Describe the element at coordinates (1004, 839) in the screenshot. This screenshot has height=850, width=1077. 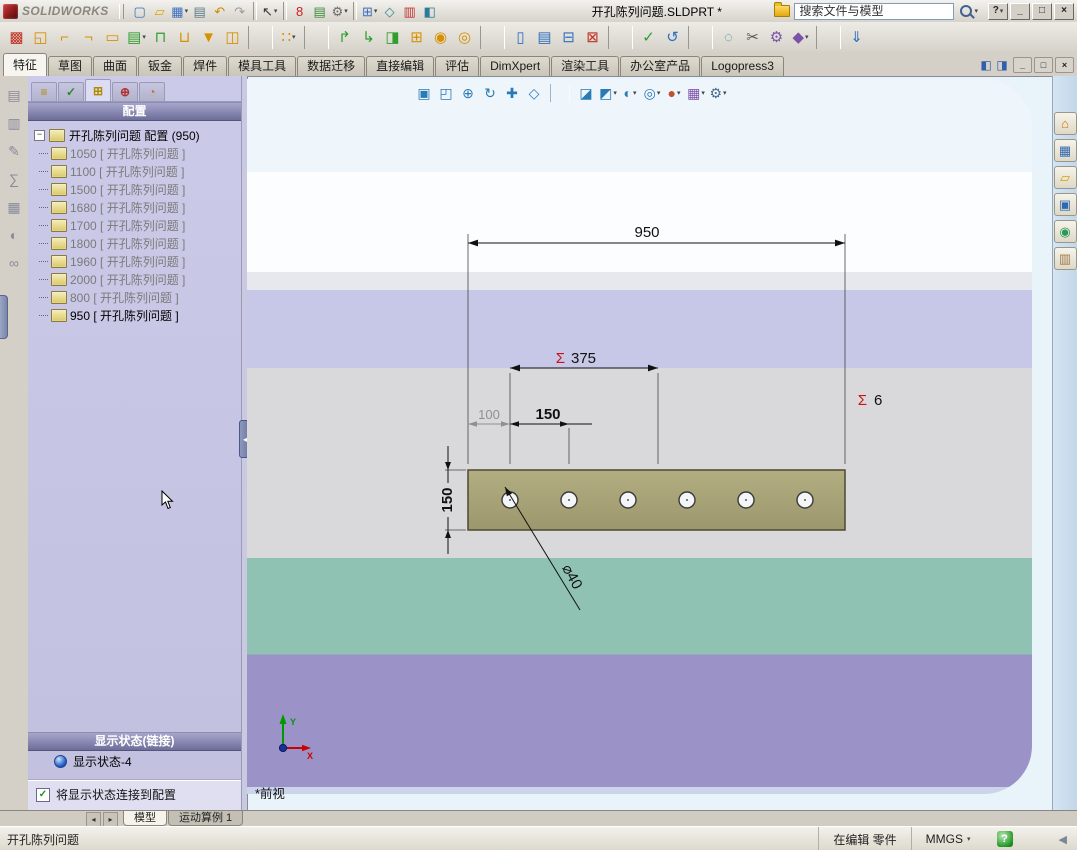
I see `quick-tips-help-icon: ?` at that location.